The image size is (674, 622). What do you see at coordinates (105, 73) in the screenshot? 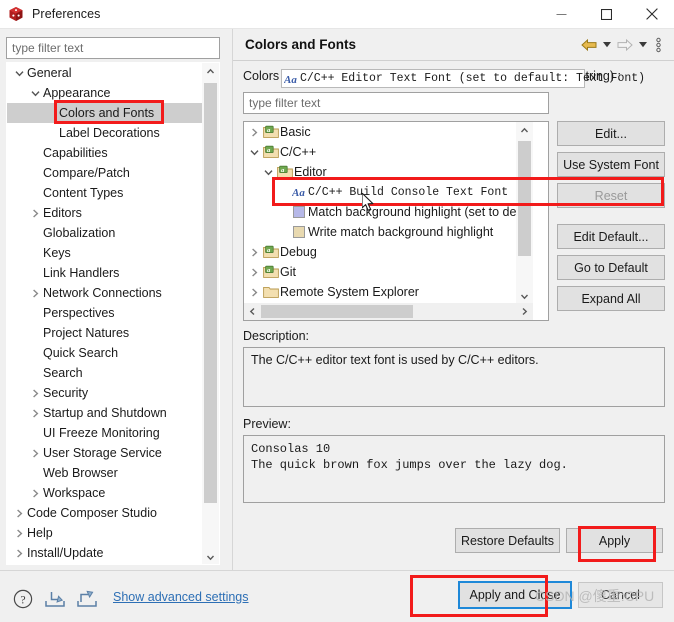
I see `sidebar-item-general: General` at bounding box center [105, 73].